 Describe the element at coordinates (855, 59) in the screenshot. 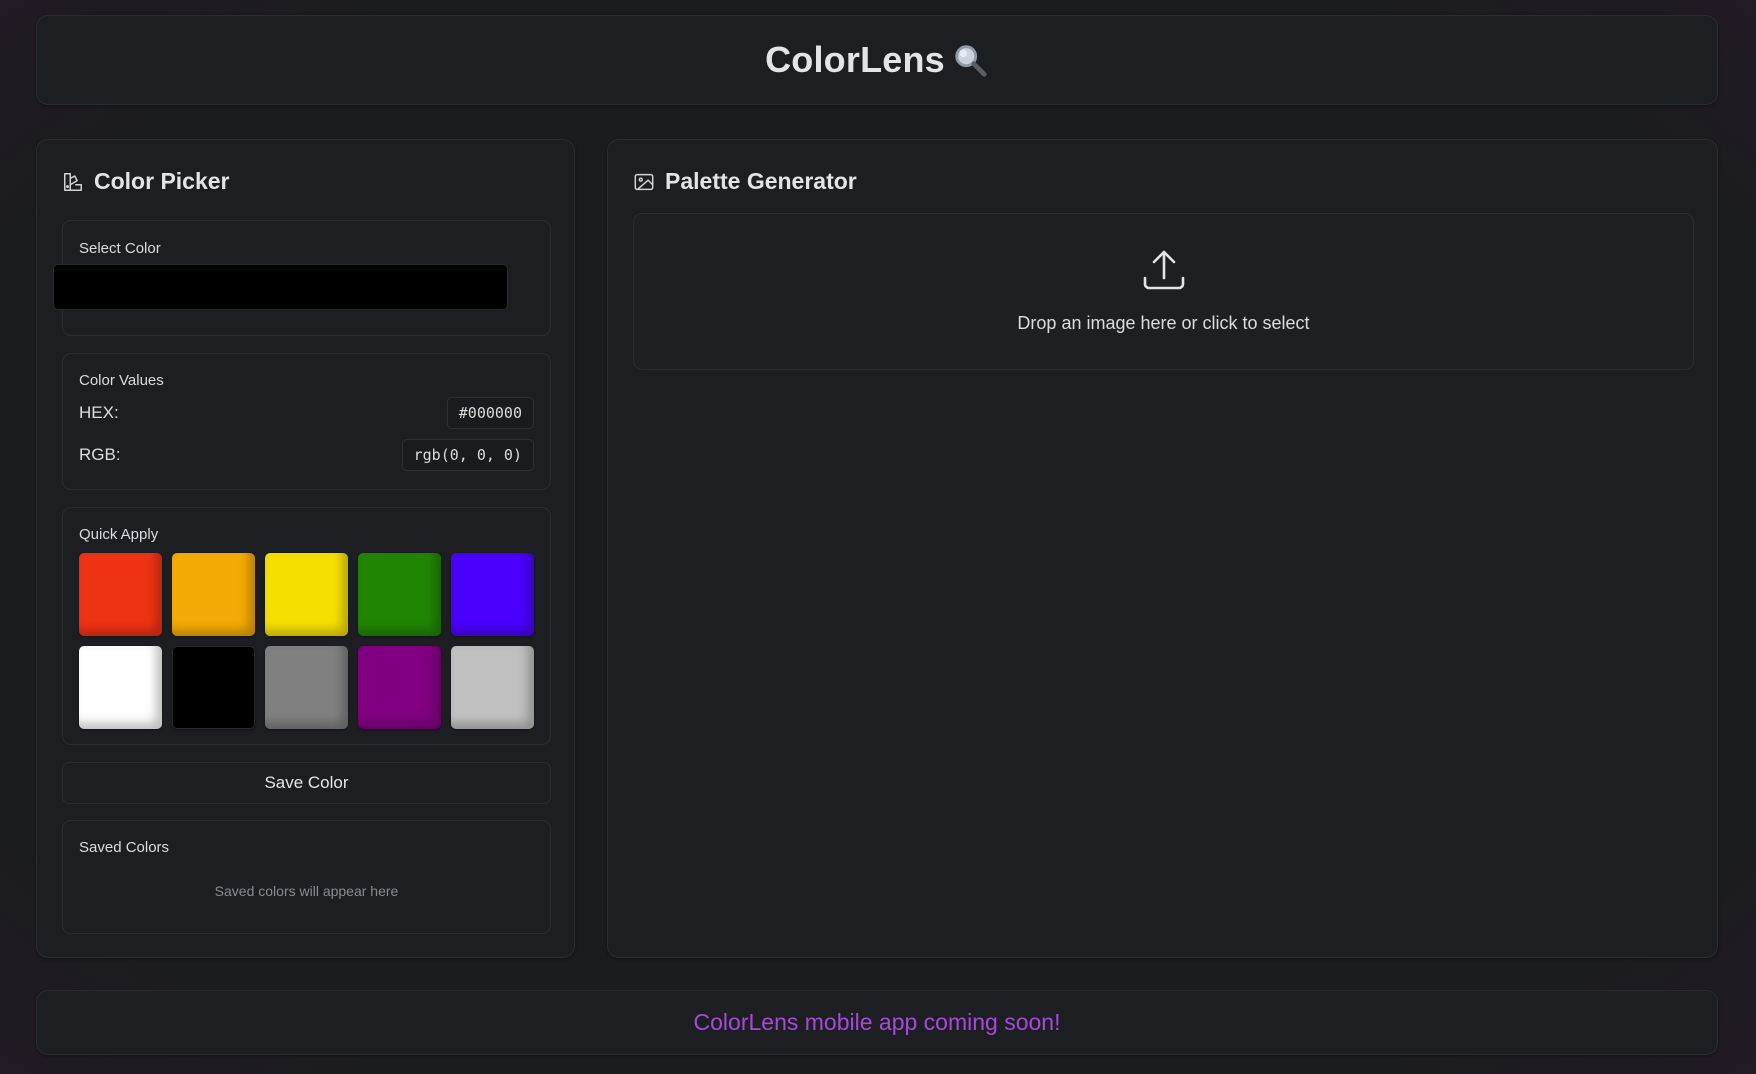

I see `app-title: ColorLens` at that location.